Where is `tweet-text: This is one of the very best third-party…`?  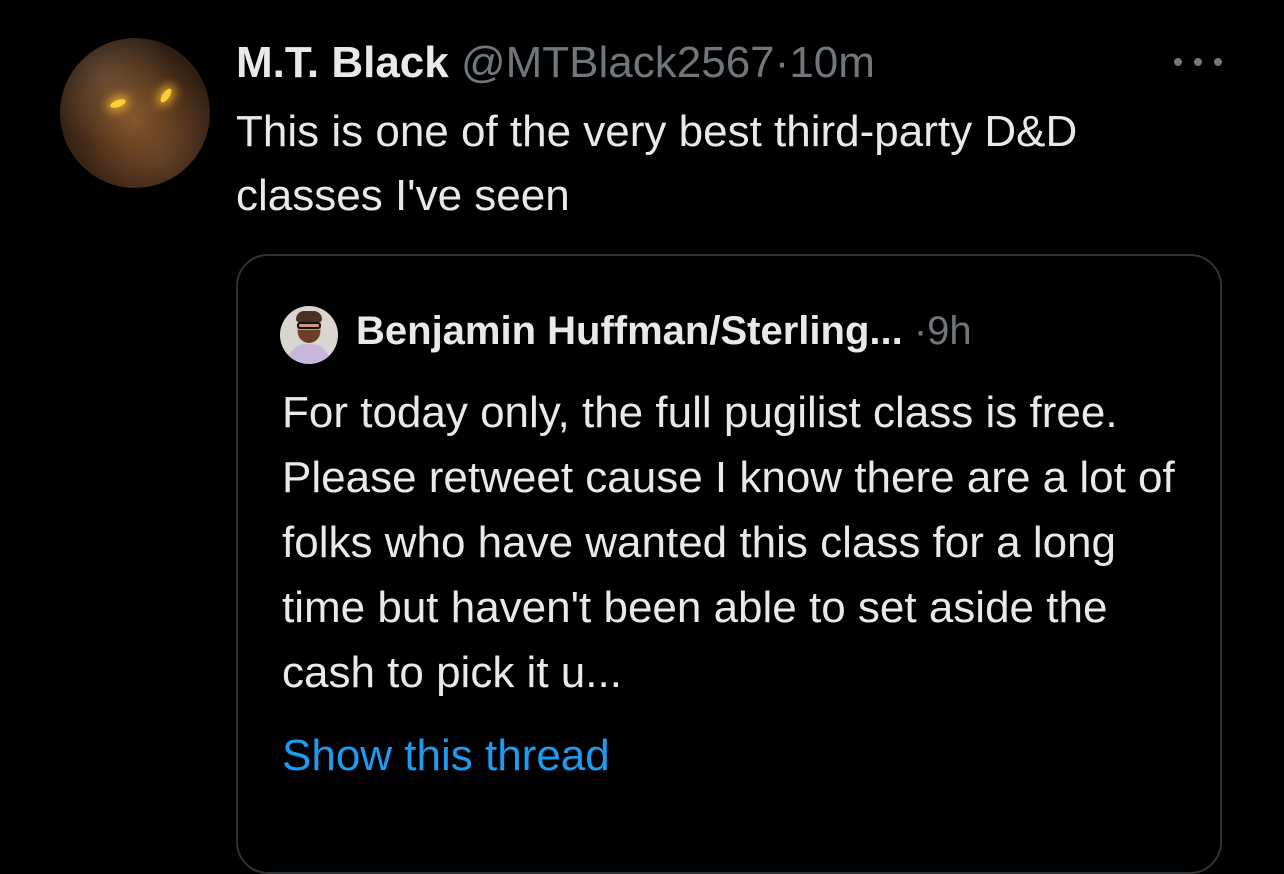 tweet-text: This is one of the very best third-party… is located at coordinates (657, 163).